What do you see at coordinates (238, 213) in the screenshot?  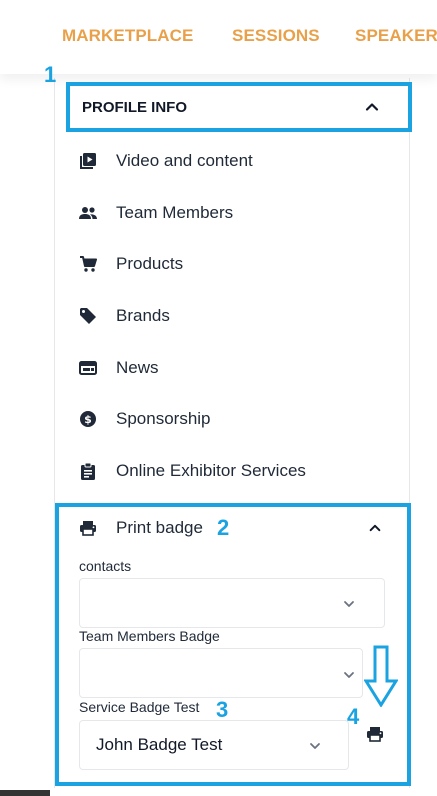 I see `sidebar-item-team-members: Team Members` at bounding box center [238, 213].